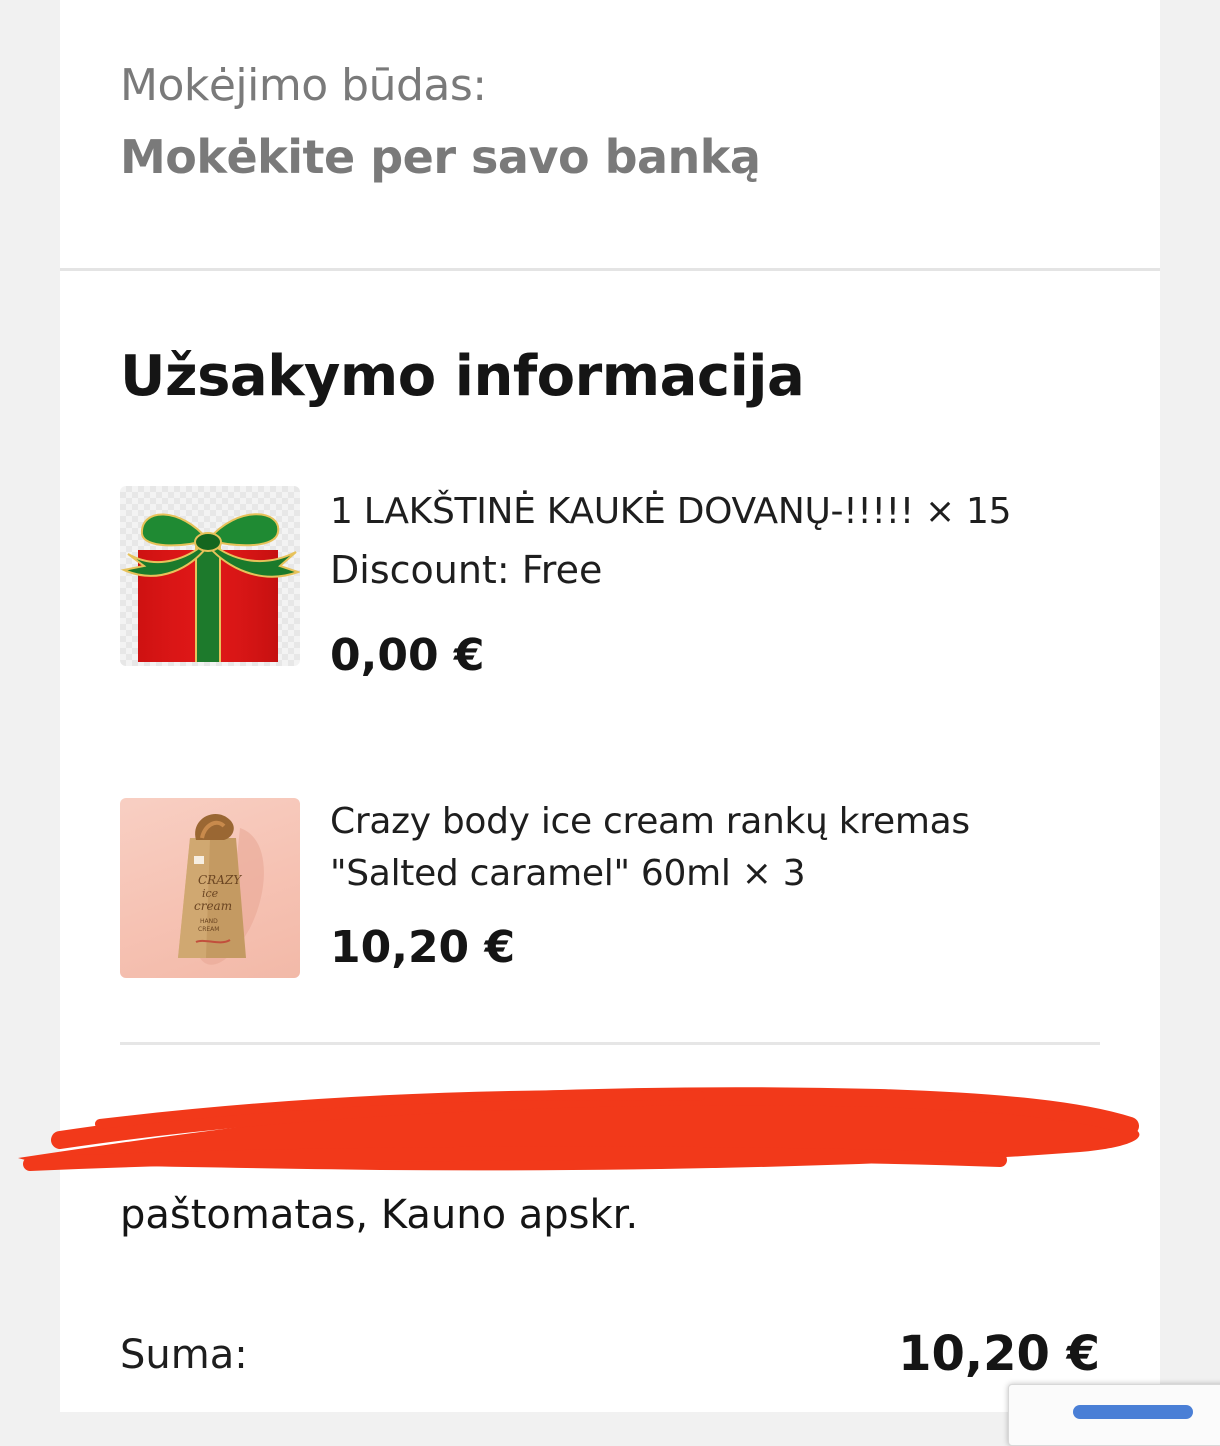 Image resolution: width=1220 pixels, height=1446 pixels. Describe the element at coordinates (423, 947) in the screenshot. I see `order-item-price: 10,20 €` at that location.